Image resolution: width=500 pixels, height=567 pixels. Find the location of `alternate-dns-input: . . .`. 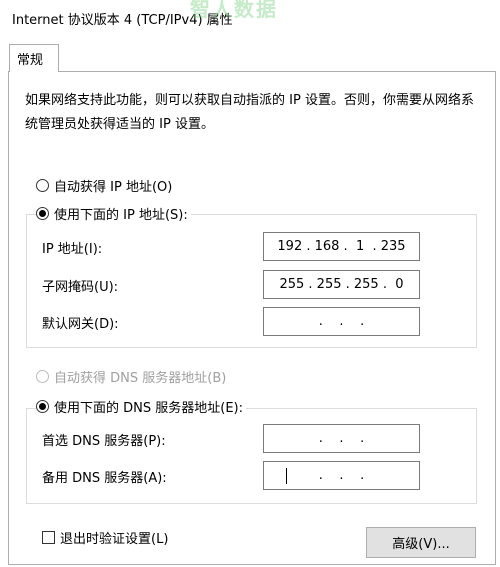

alternate-dns-input: . . . is located at coordinates (341, 475).